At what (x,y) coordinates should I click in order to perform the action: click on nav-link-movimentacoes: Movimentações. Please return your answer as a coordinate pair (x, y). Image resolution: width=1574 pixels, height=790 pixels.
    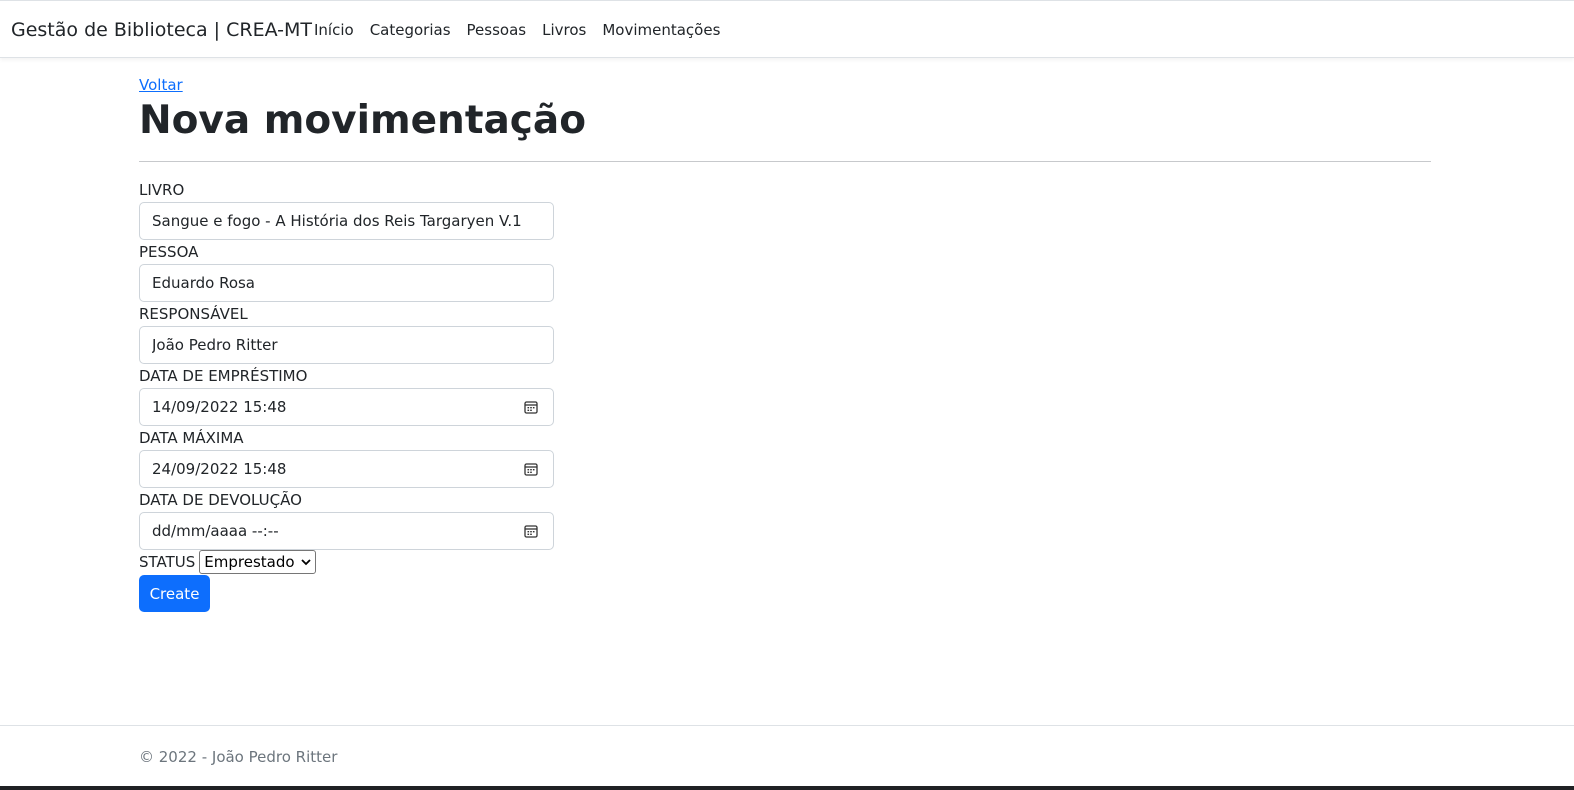
    Looking at the image, I should click on (661, 30).